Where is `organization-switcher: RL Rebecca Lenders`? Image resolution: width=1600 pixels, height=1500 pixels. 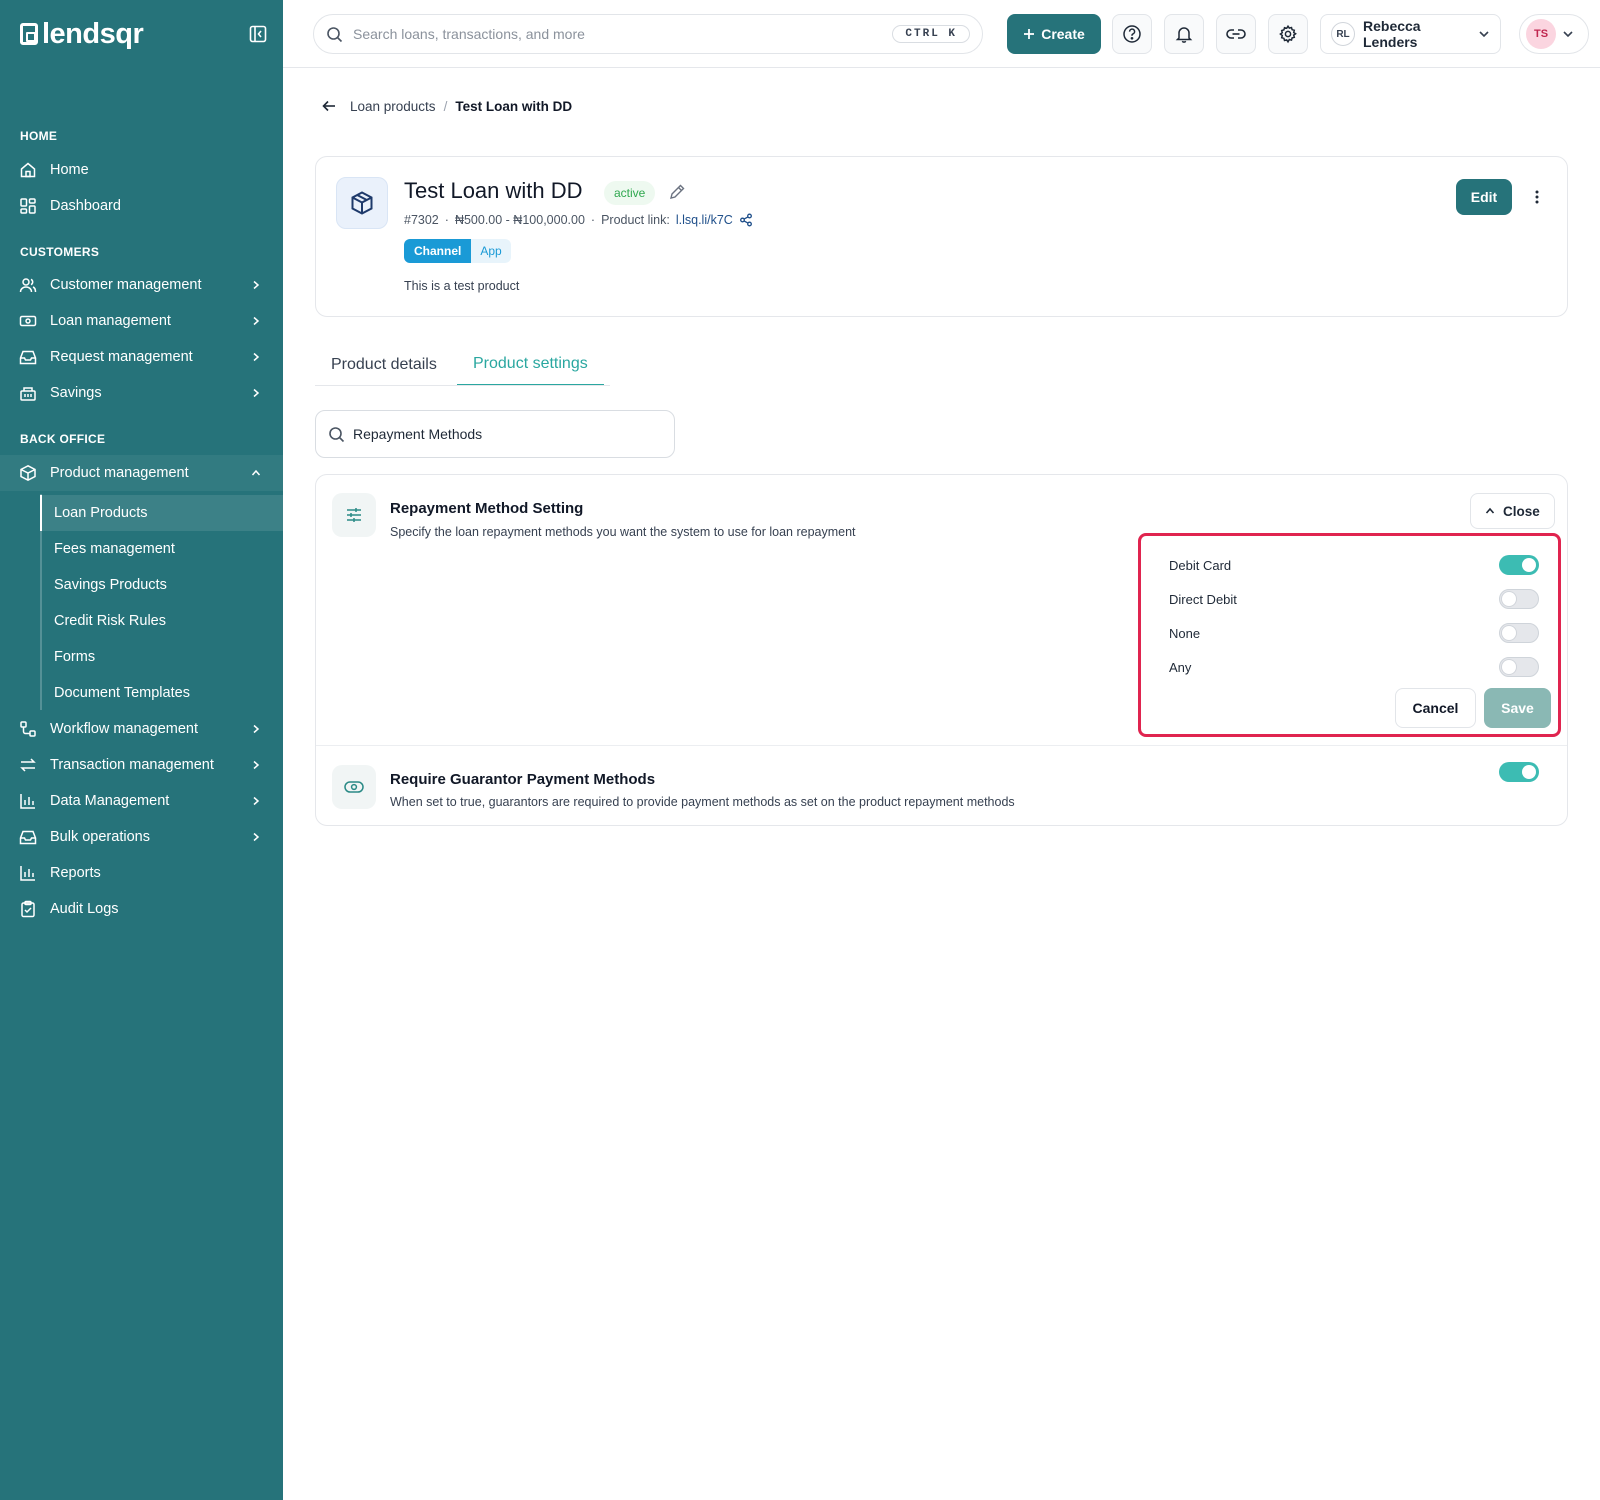
organization-switcher: RL Rebecca Lenders is located at coordinates (1410, 34).